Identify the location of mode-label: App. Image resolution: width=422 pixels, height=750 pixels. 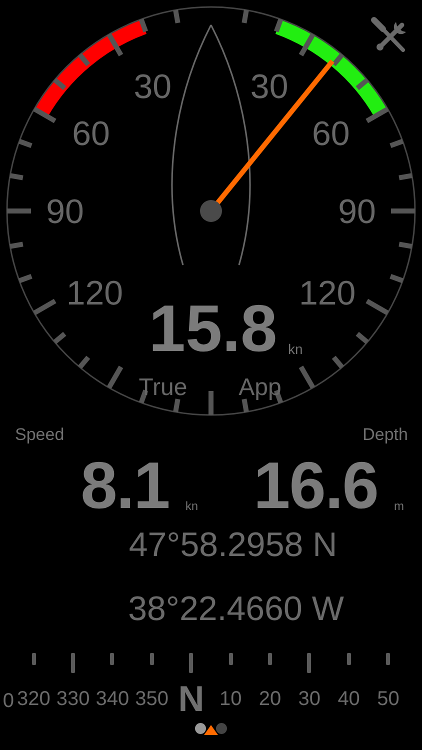
(260, 387).